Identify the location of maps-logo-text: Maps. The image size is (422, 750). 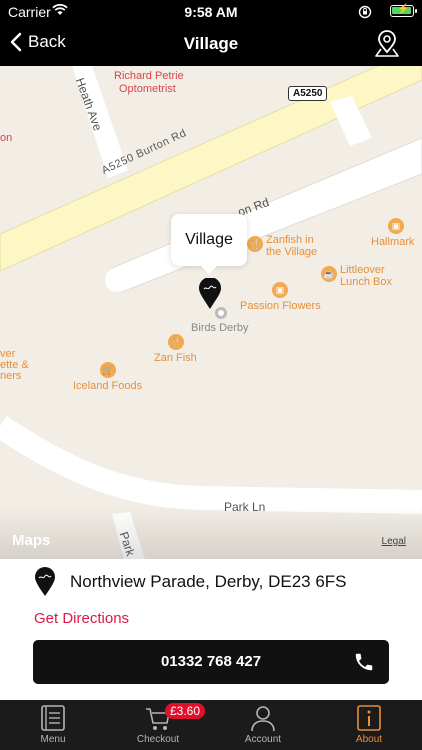
(31, 540).